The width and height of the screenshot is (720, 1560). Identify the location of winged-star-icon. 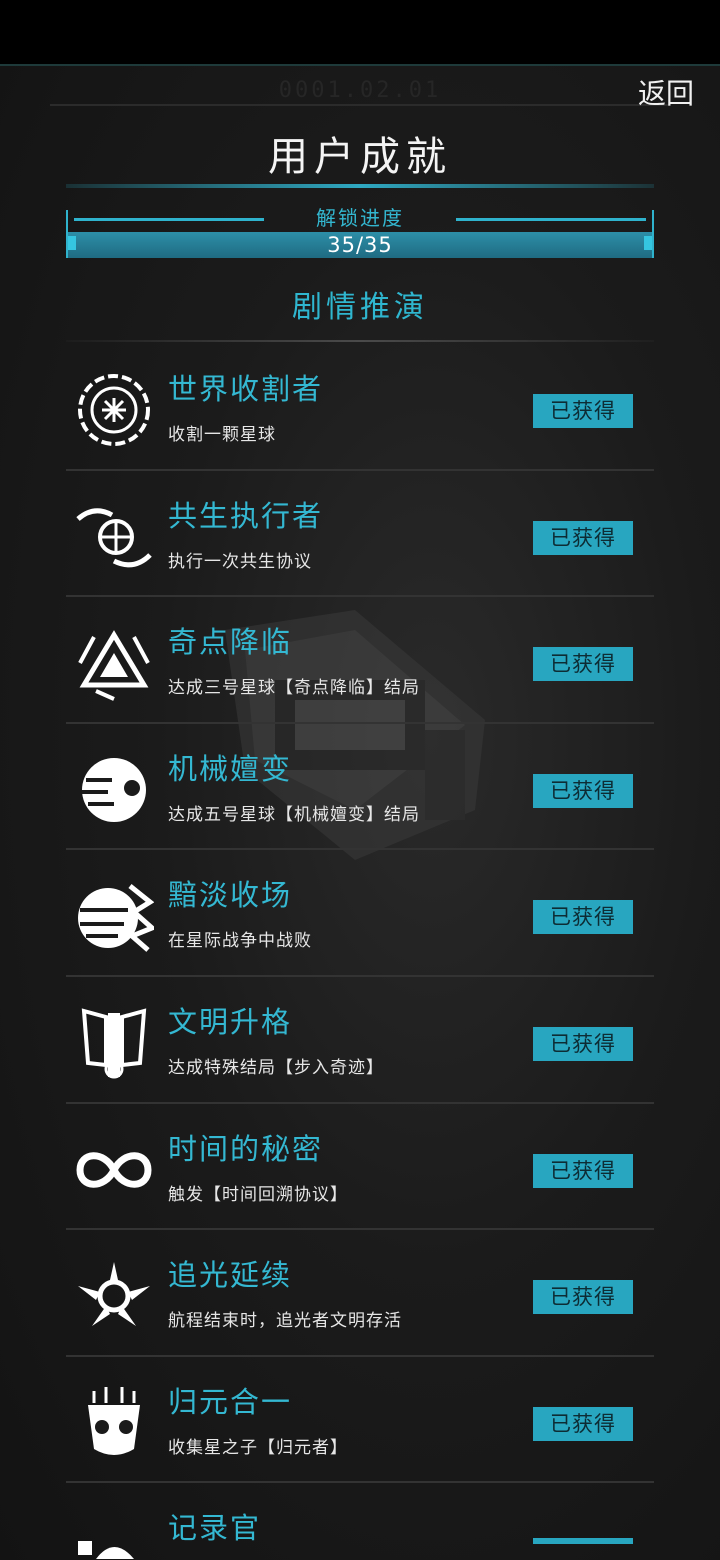
(114, 1294).